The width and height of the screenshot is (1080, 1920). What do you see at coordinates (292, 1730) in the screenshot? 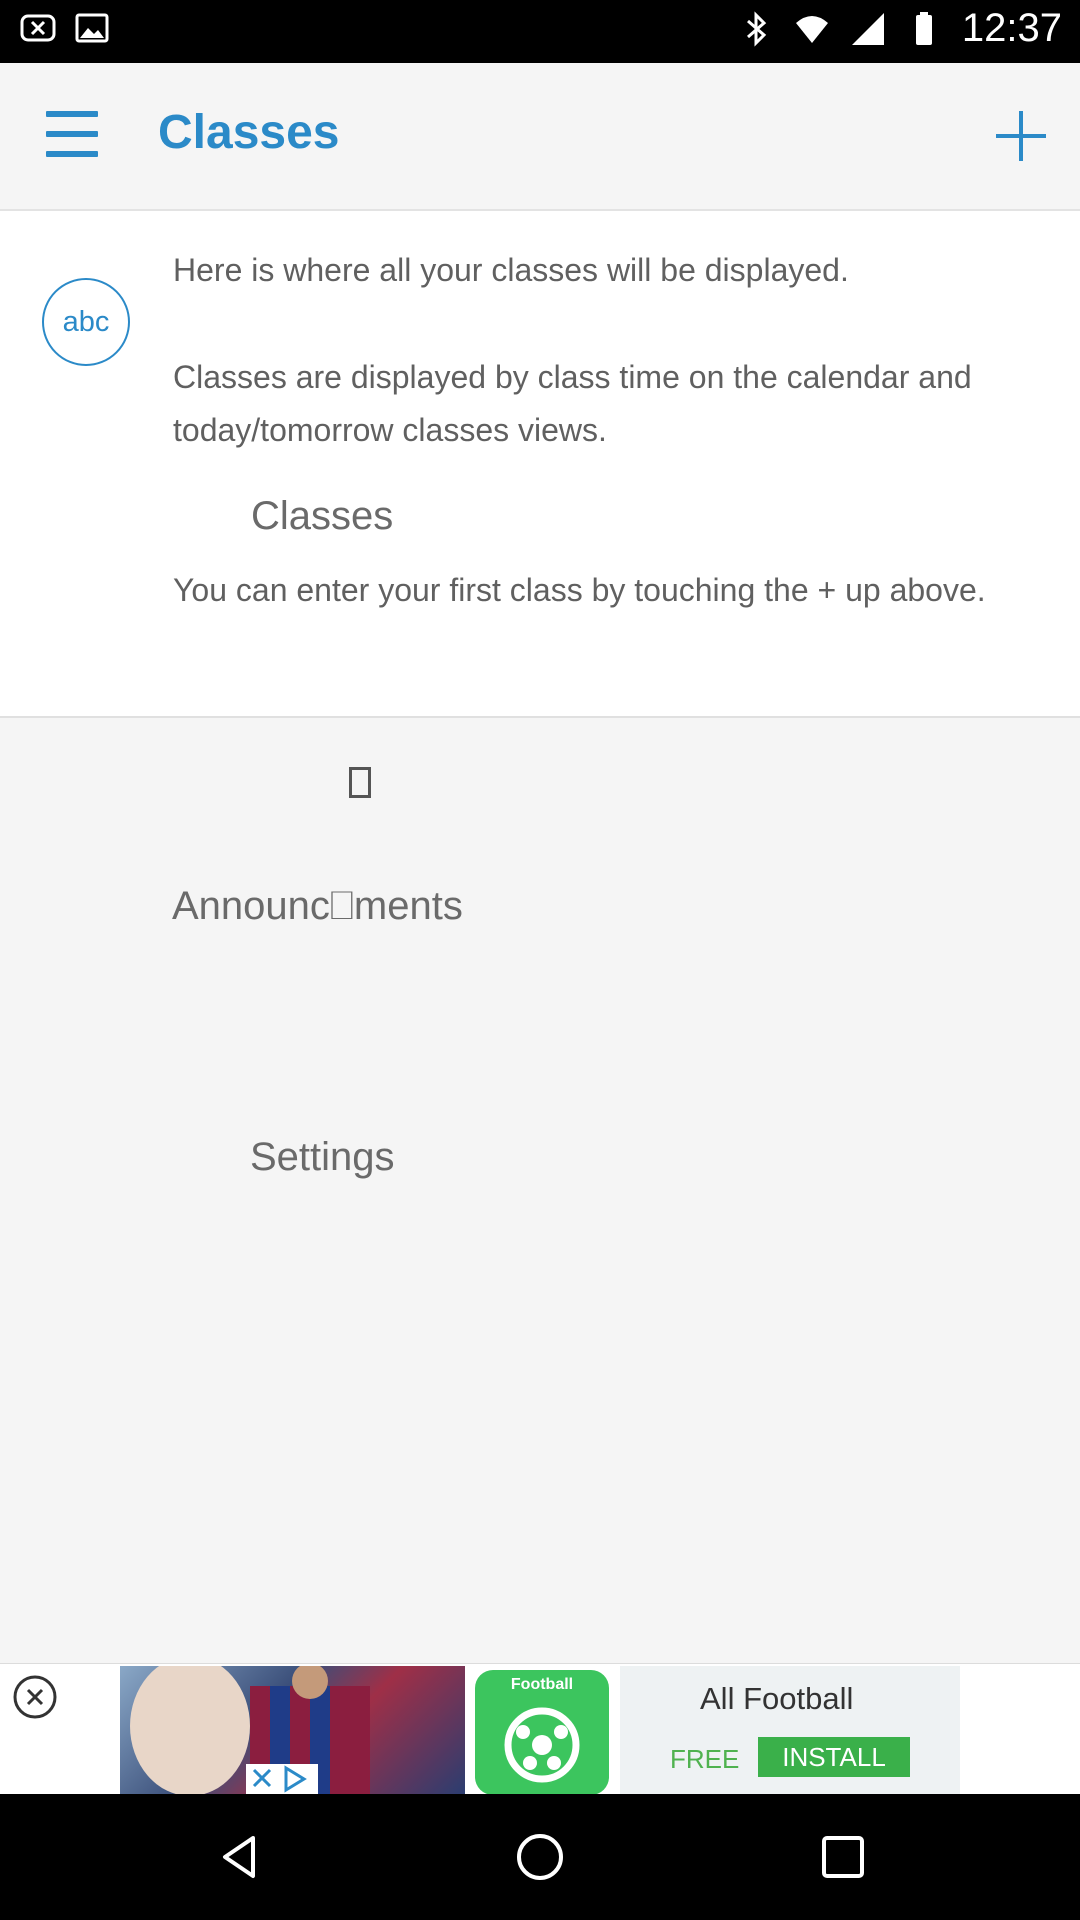
I see `ad-image` at bounding box center [292, 1730].